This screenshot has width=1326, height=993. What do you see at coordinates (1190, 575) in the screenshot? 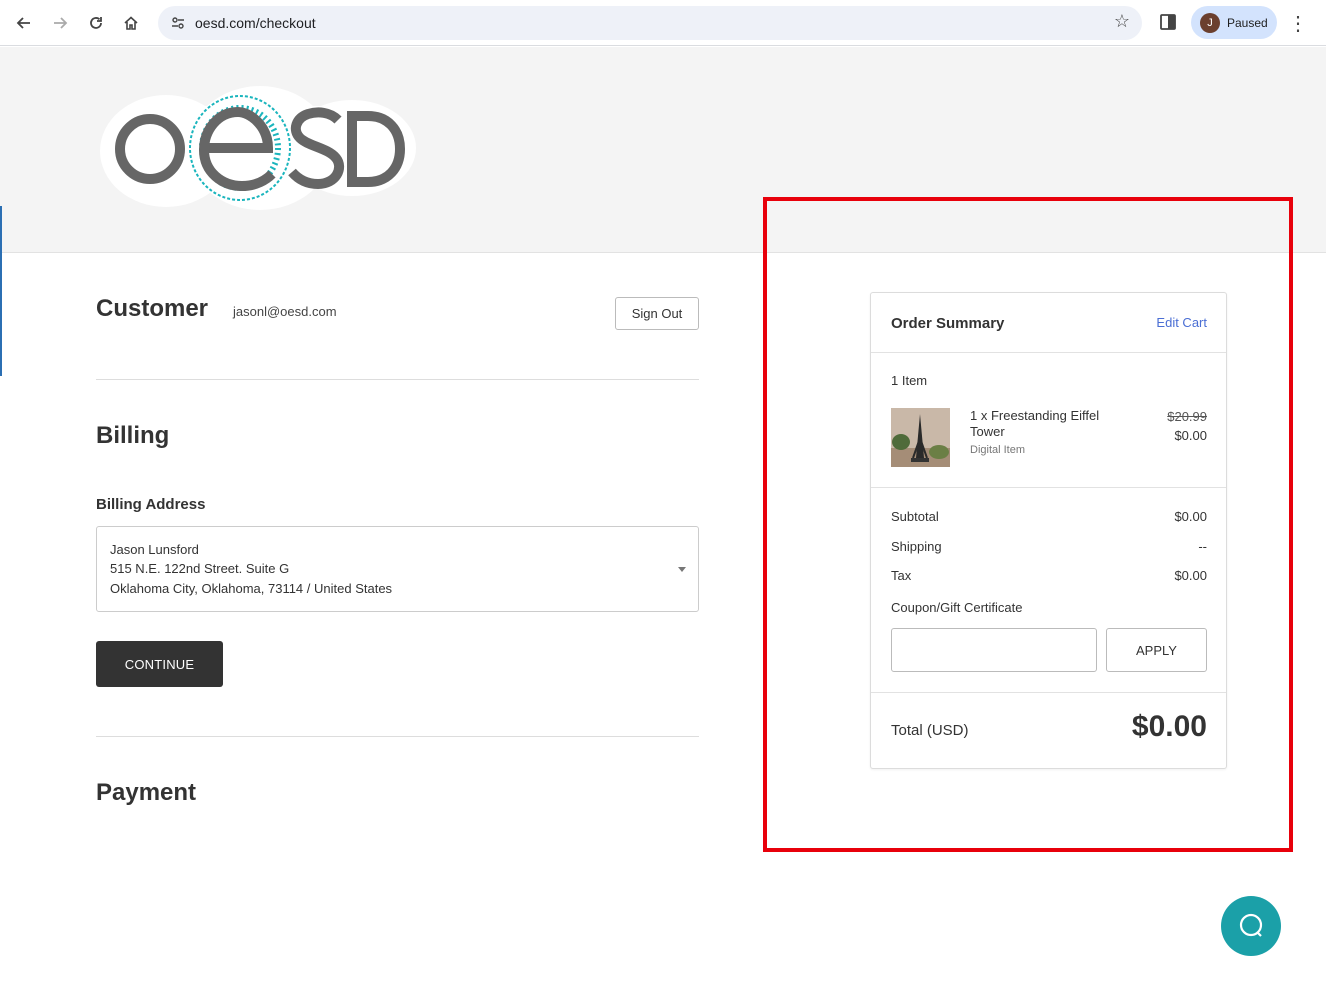
I see `tax-value: $0.00` at bounding box center [1190, 575].